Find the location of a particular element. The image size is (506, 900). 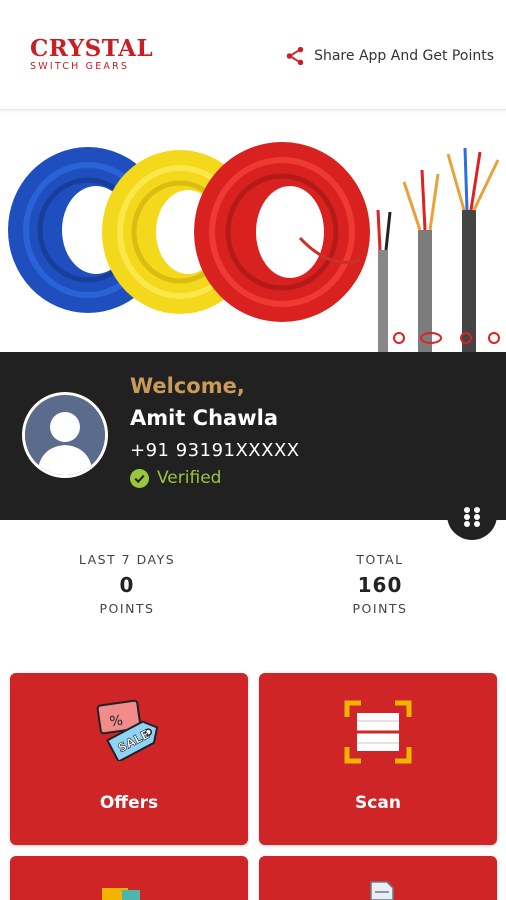

stat-last-7-days: LAST 7 DAYS 0 POINTS is located at coordinates (127, 584).